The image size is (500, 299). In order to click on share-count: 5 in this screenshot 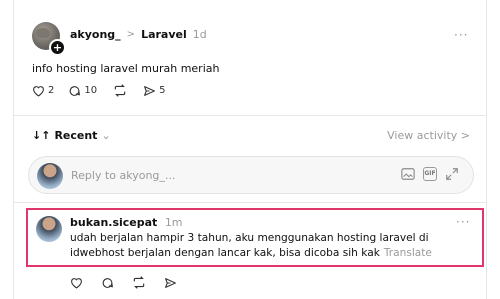, I will do `click(162, 90)`.